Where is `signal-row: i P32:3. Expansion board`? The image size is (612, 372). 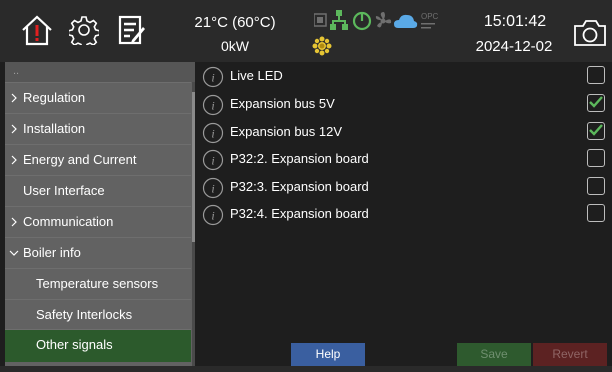 signal-row: i P32:3. Expansion board is located at coordinates (404, 188).